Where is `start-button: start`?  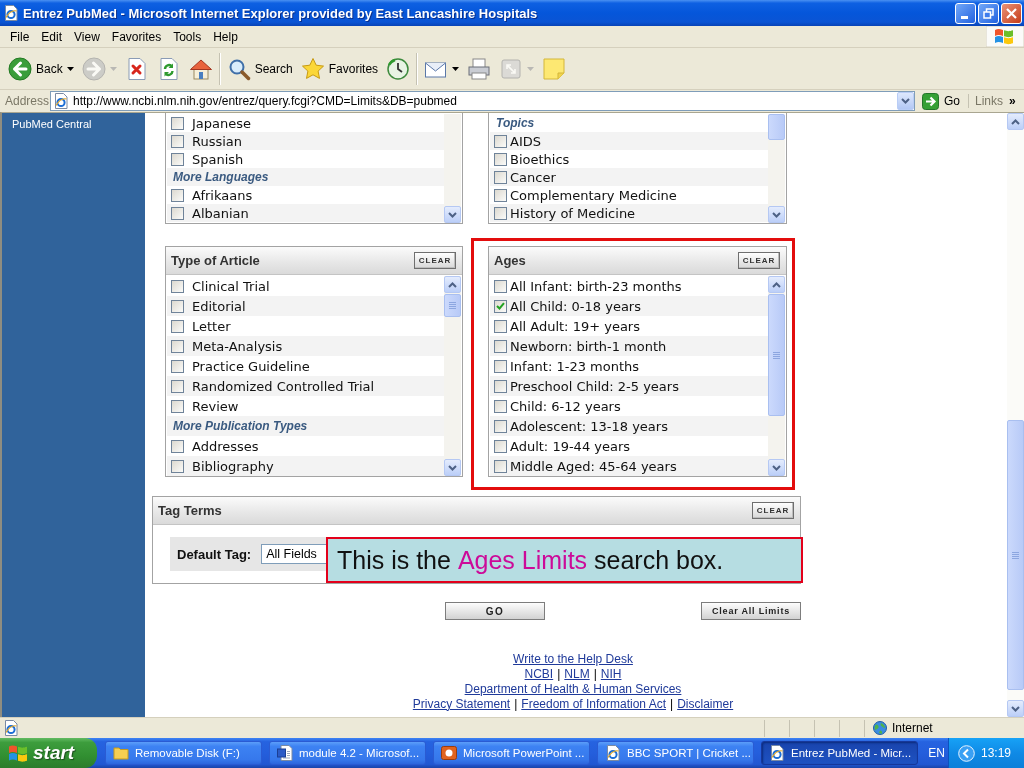 start-button: start is located at coordinates (48, 753).